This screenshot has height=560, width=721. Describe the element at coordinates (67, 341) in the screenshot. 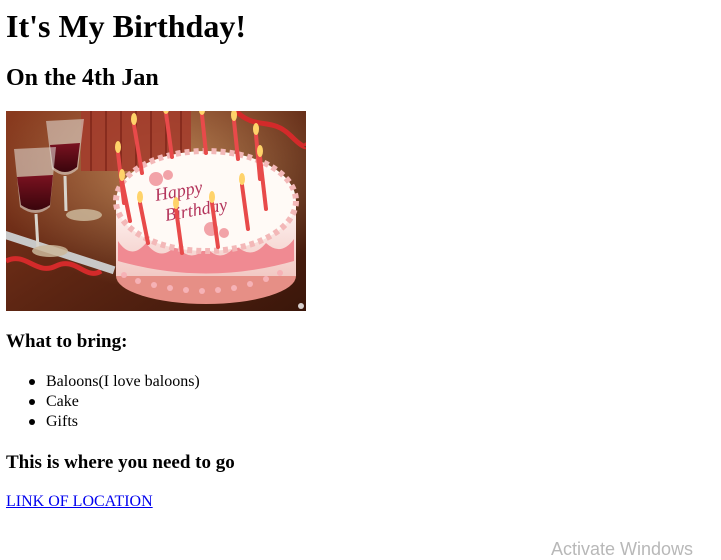

I see `what-to-bring-heading: What to bring:` at that location.